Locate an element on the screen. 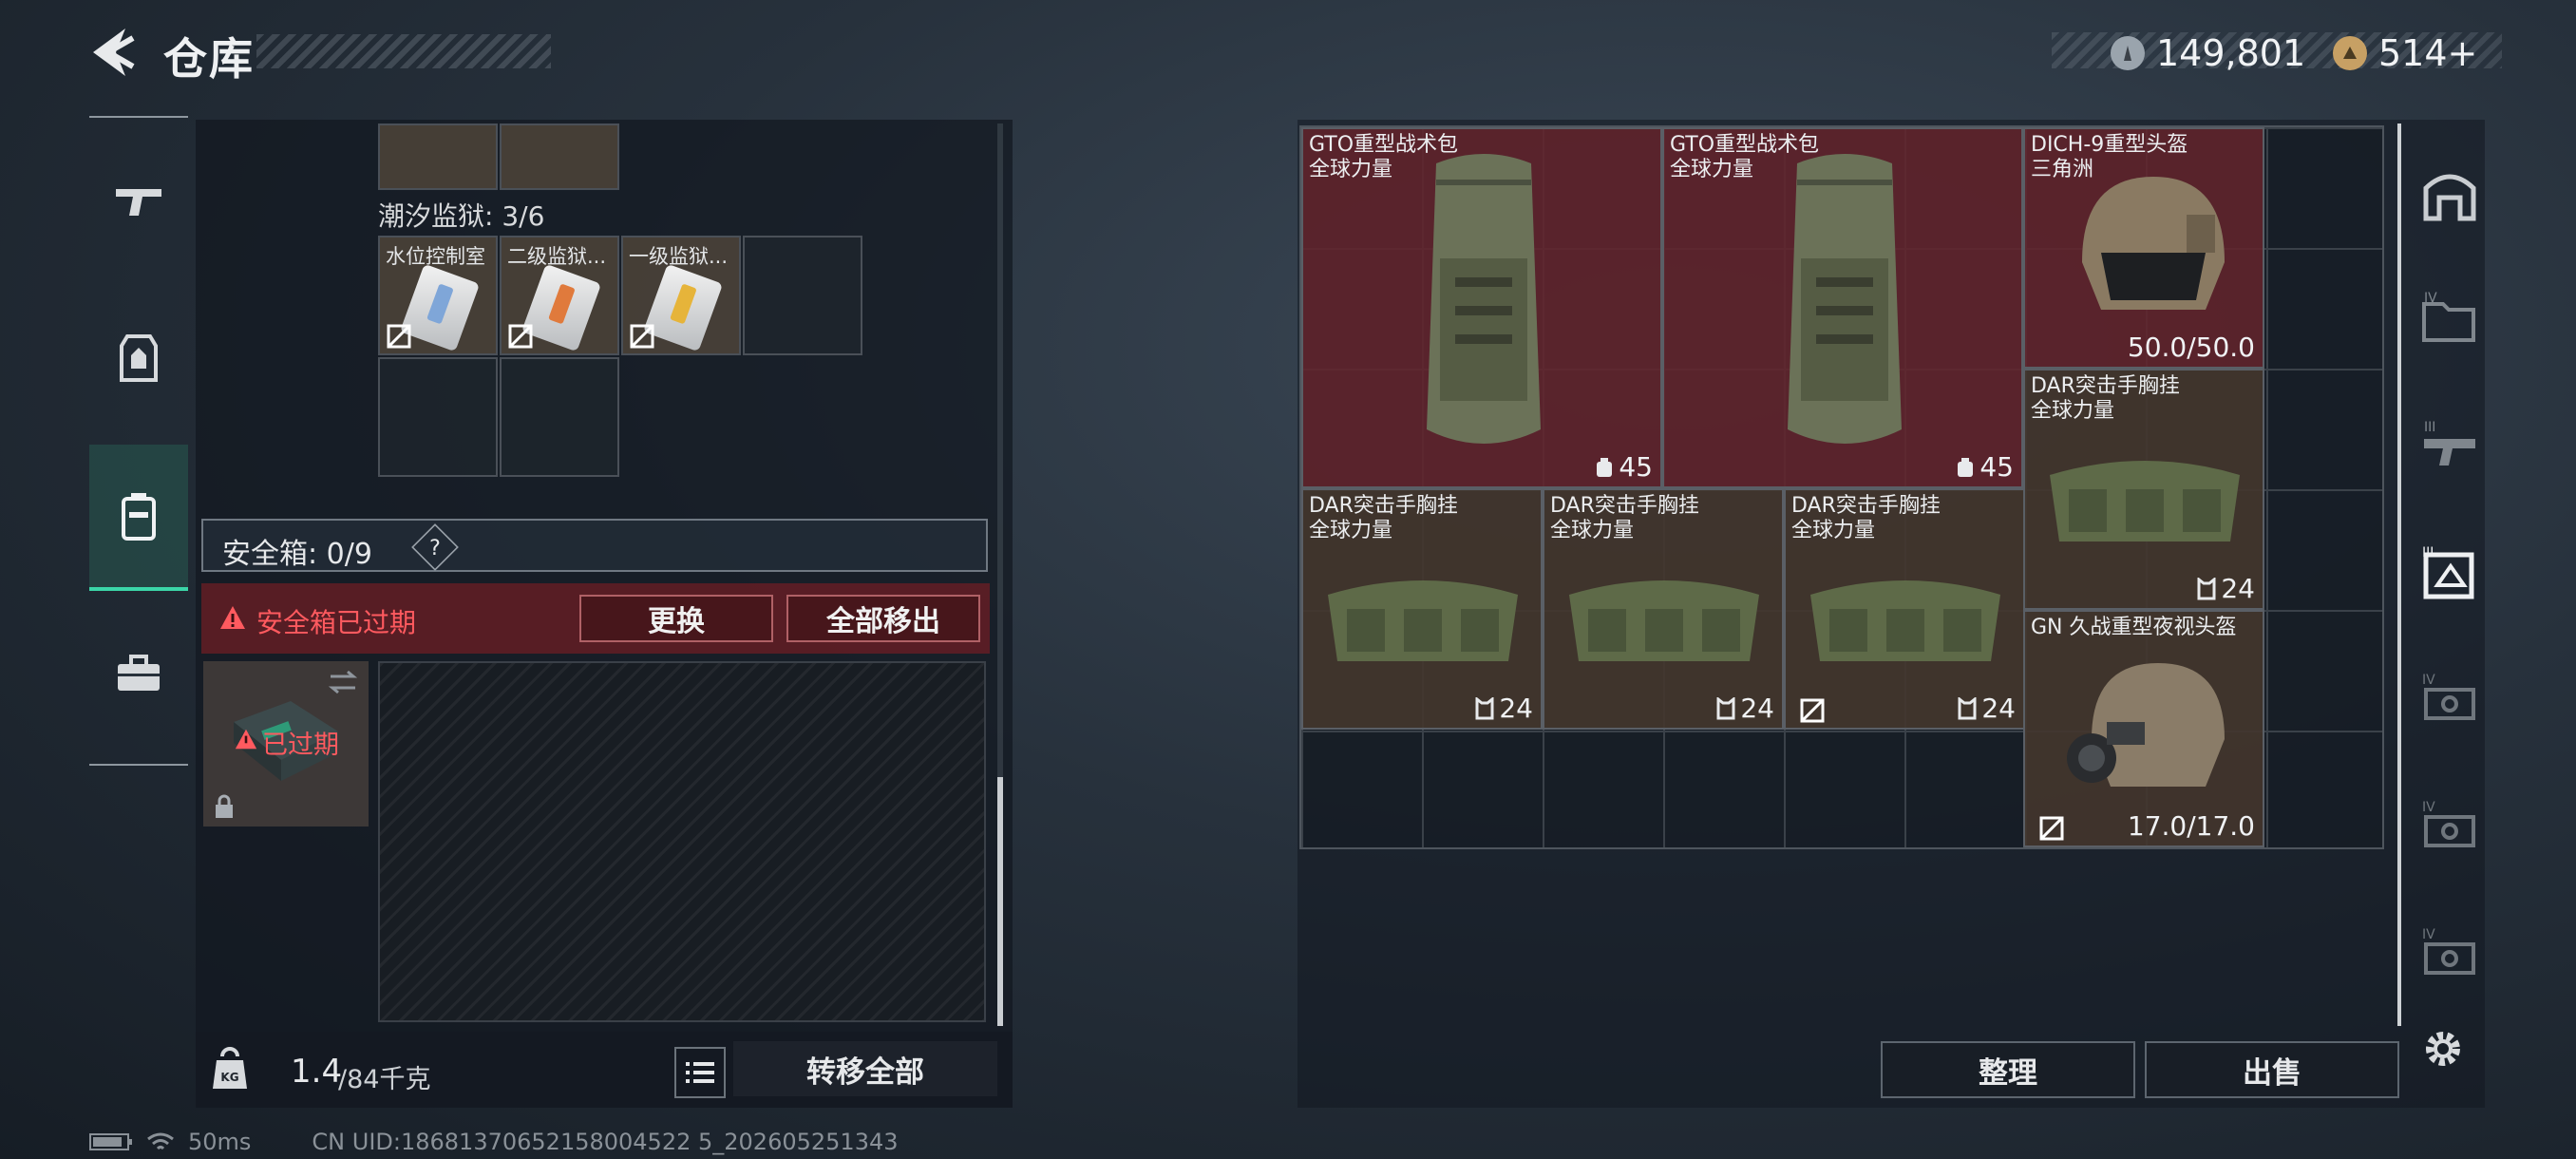  silver-coin-icon is located at coordinates (2128, 53).